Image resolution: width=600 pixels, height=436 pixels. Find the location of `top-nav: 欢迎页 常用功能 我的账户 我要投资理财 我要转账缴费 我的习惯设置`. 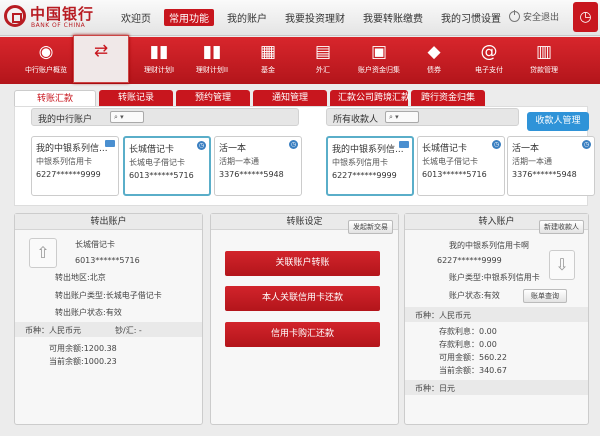

top-nav: 欢迎页 常用功能 我的账户 我要投资理财 我要转账缴费 我的习惯设置 is located at coordinates (311, 17).